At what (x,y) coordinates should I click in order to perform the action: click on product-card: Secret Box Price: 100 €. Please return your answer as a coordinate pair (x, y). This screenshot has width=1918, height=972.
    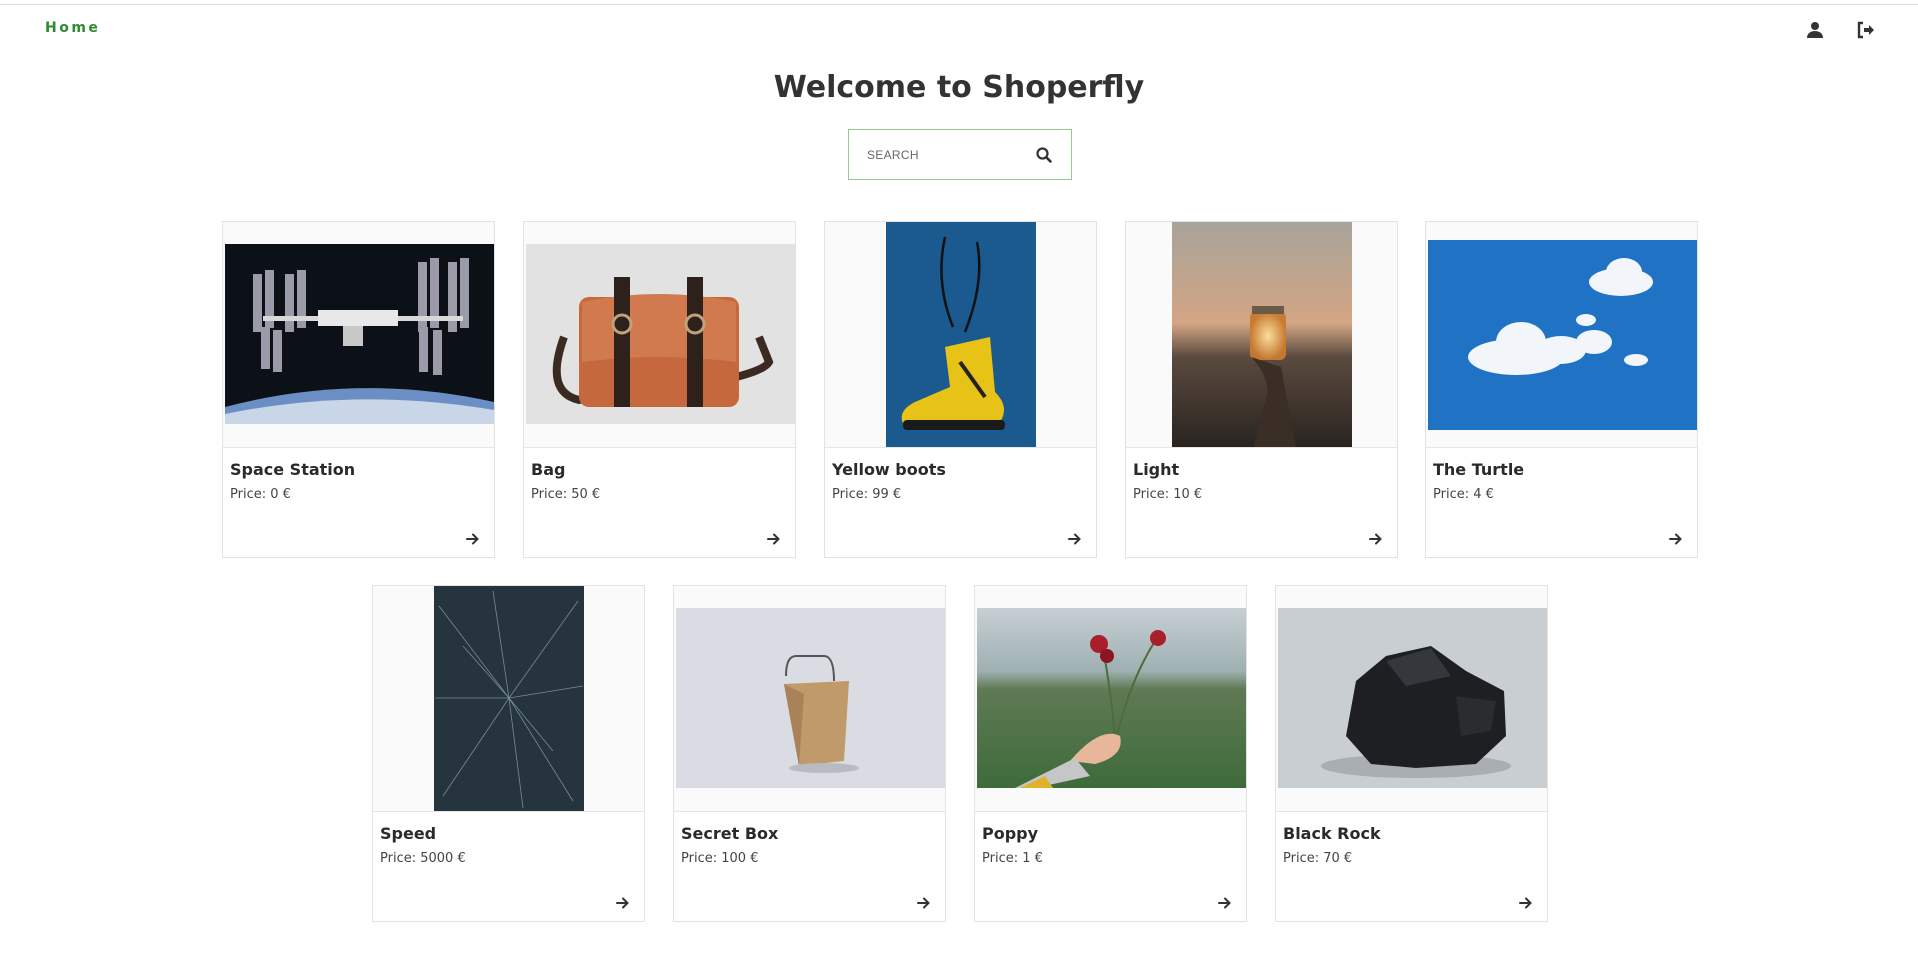
    Looking at the image, I should click on (809, 753).